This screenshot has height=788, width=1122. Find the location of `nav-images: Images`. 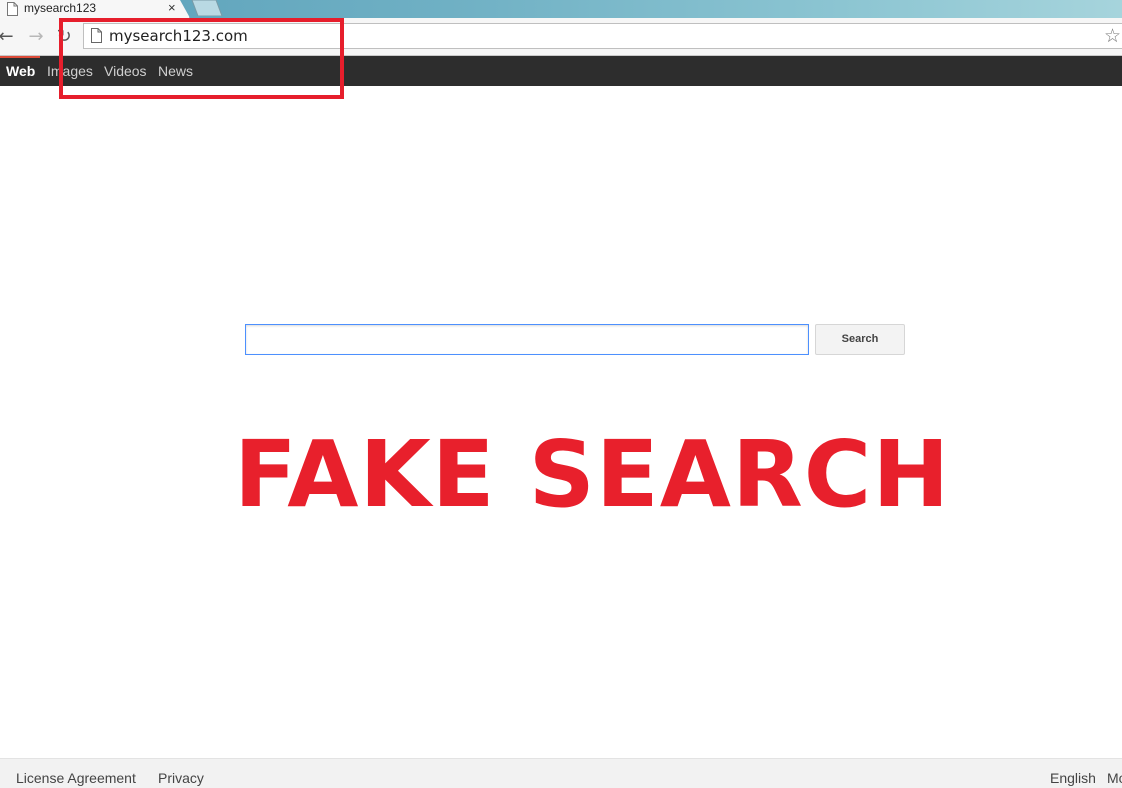

nav-images: Images is located at coordinates (70, 71).